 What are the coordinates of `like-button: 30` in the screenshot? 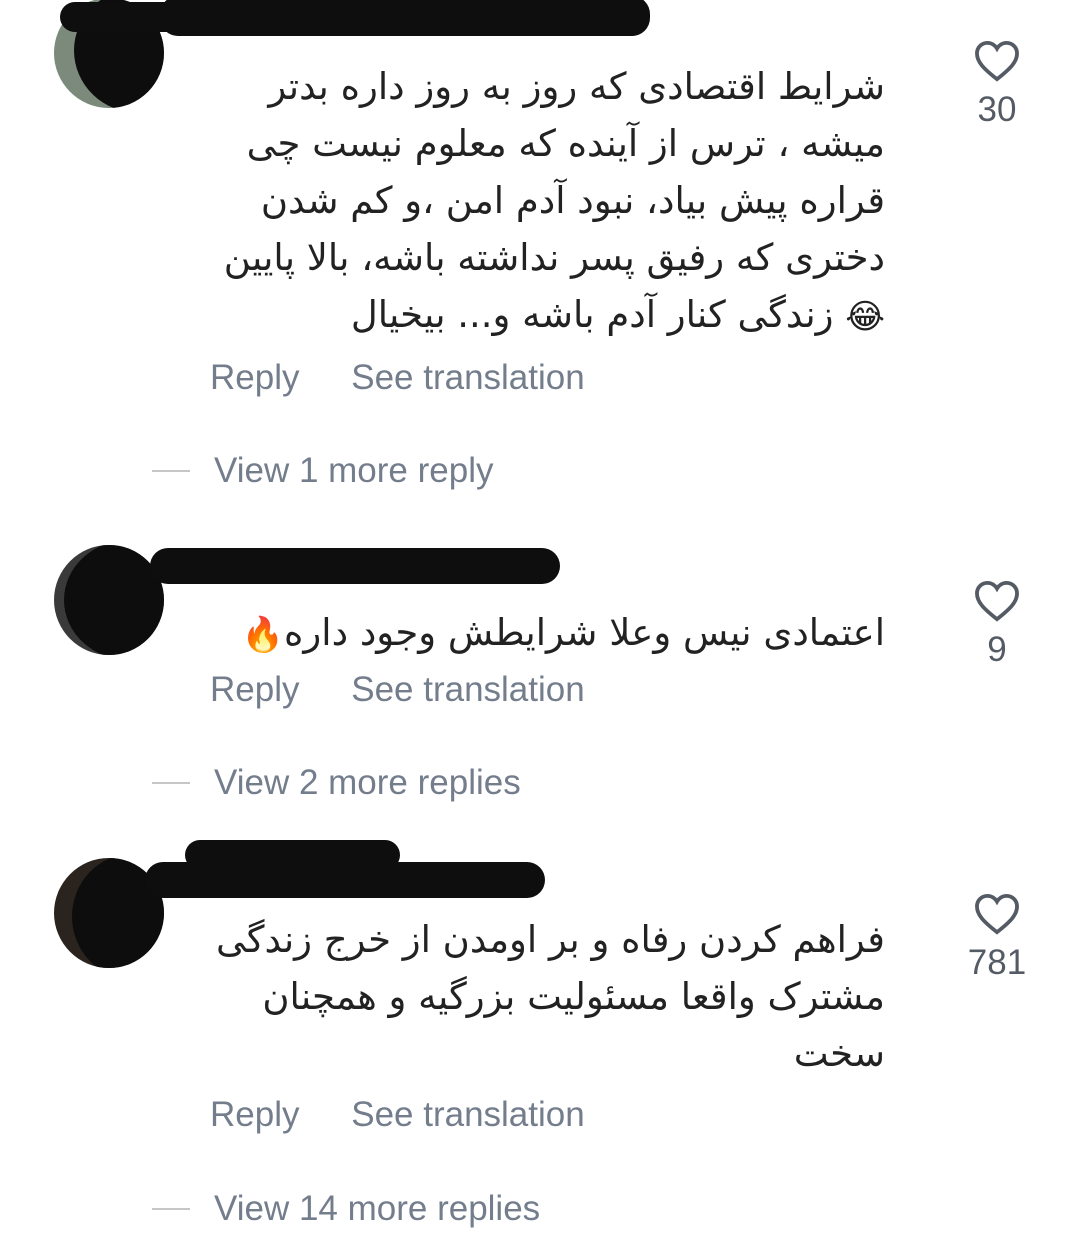 It's located at (997, 85).